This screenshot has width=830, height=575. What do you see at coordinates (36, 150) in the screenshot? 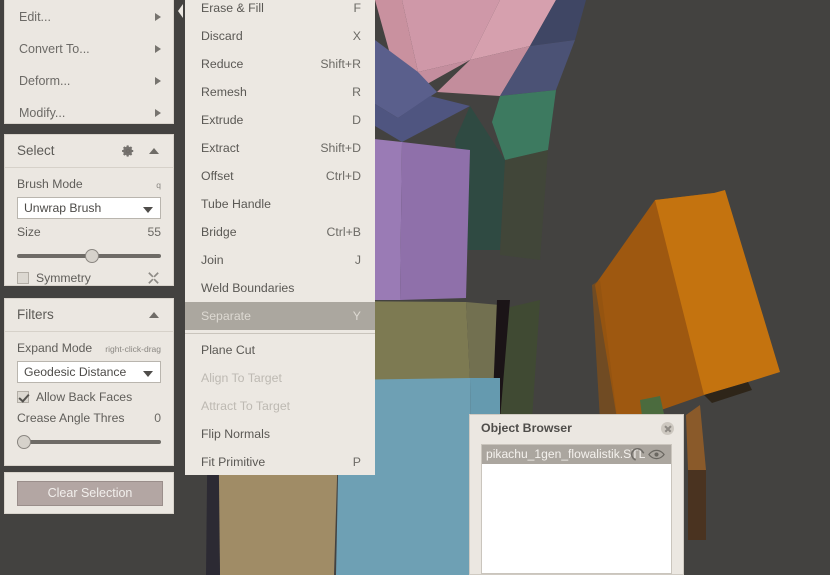
I see `select-panel-title: Select` at bounding box center [36, 150].